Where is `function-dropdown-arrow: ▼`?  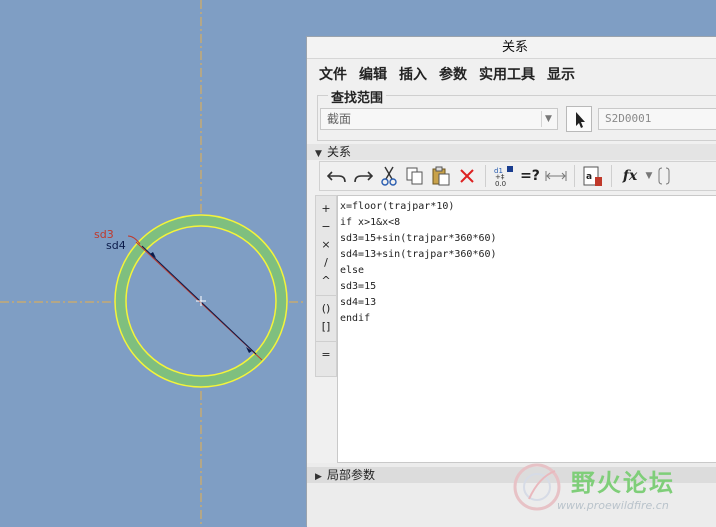
function-dropdown-arrow: ▼ is located at coordinates (649, 176).